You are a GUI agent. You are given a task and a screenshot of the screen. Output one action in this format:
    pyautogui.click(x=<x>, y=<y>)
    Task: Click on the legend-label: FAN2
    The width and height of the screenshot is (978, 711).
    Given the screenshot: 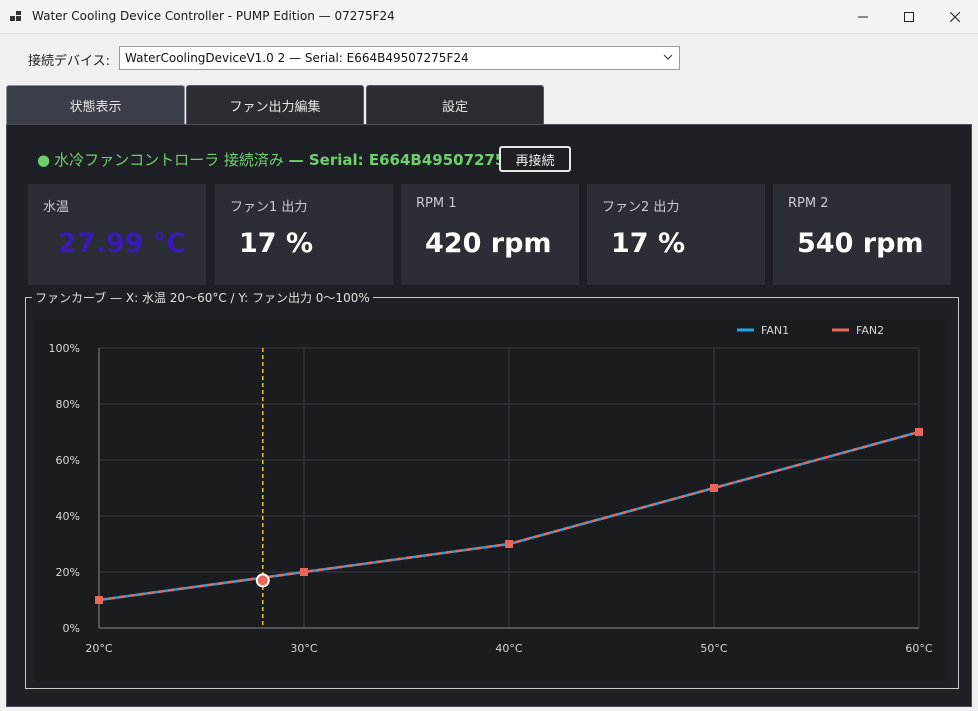 What is the action you would take?
    pyautogui.click(x=870, y=330)
    